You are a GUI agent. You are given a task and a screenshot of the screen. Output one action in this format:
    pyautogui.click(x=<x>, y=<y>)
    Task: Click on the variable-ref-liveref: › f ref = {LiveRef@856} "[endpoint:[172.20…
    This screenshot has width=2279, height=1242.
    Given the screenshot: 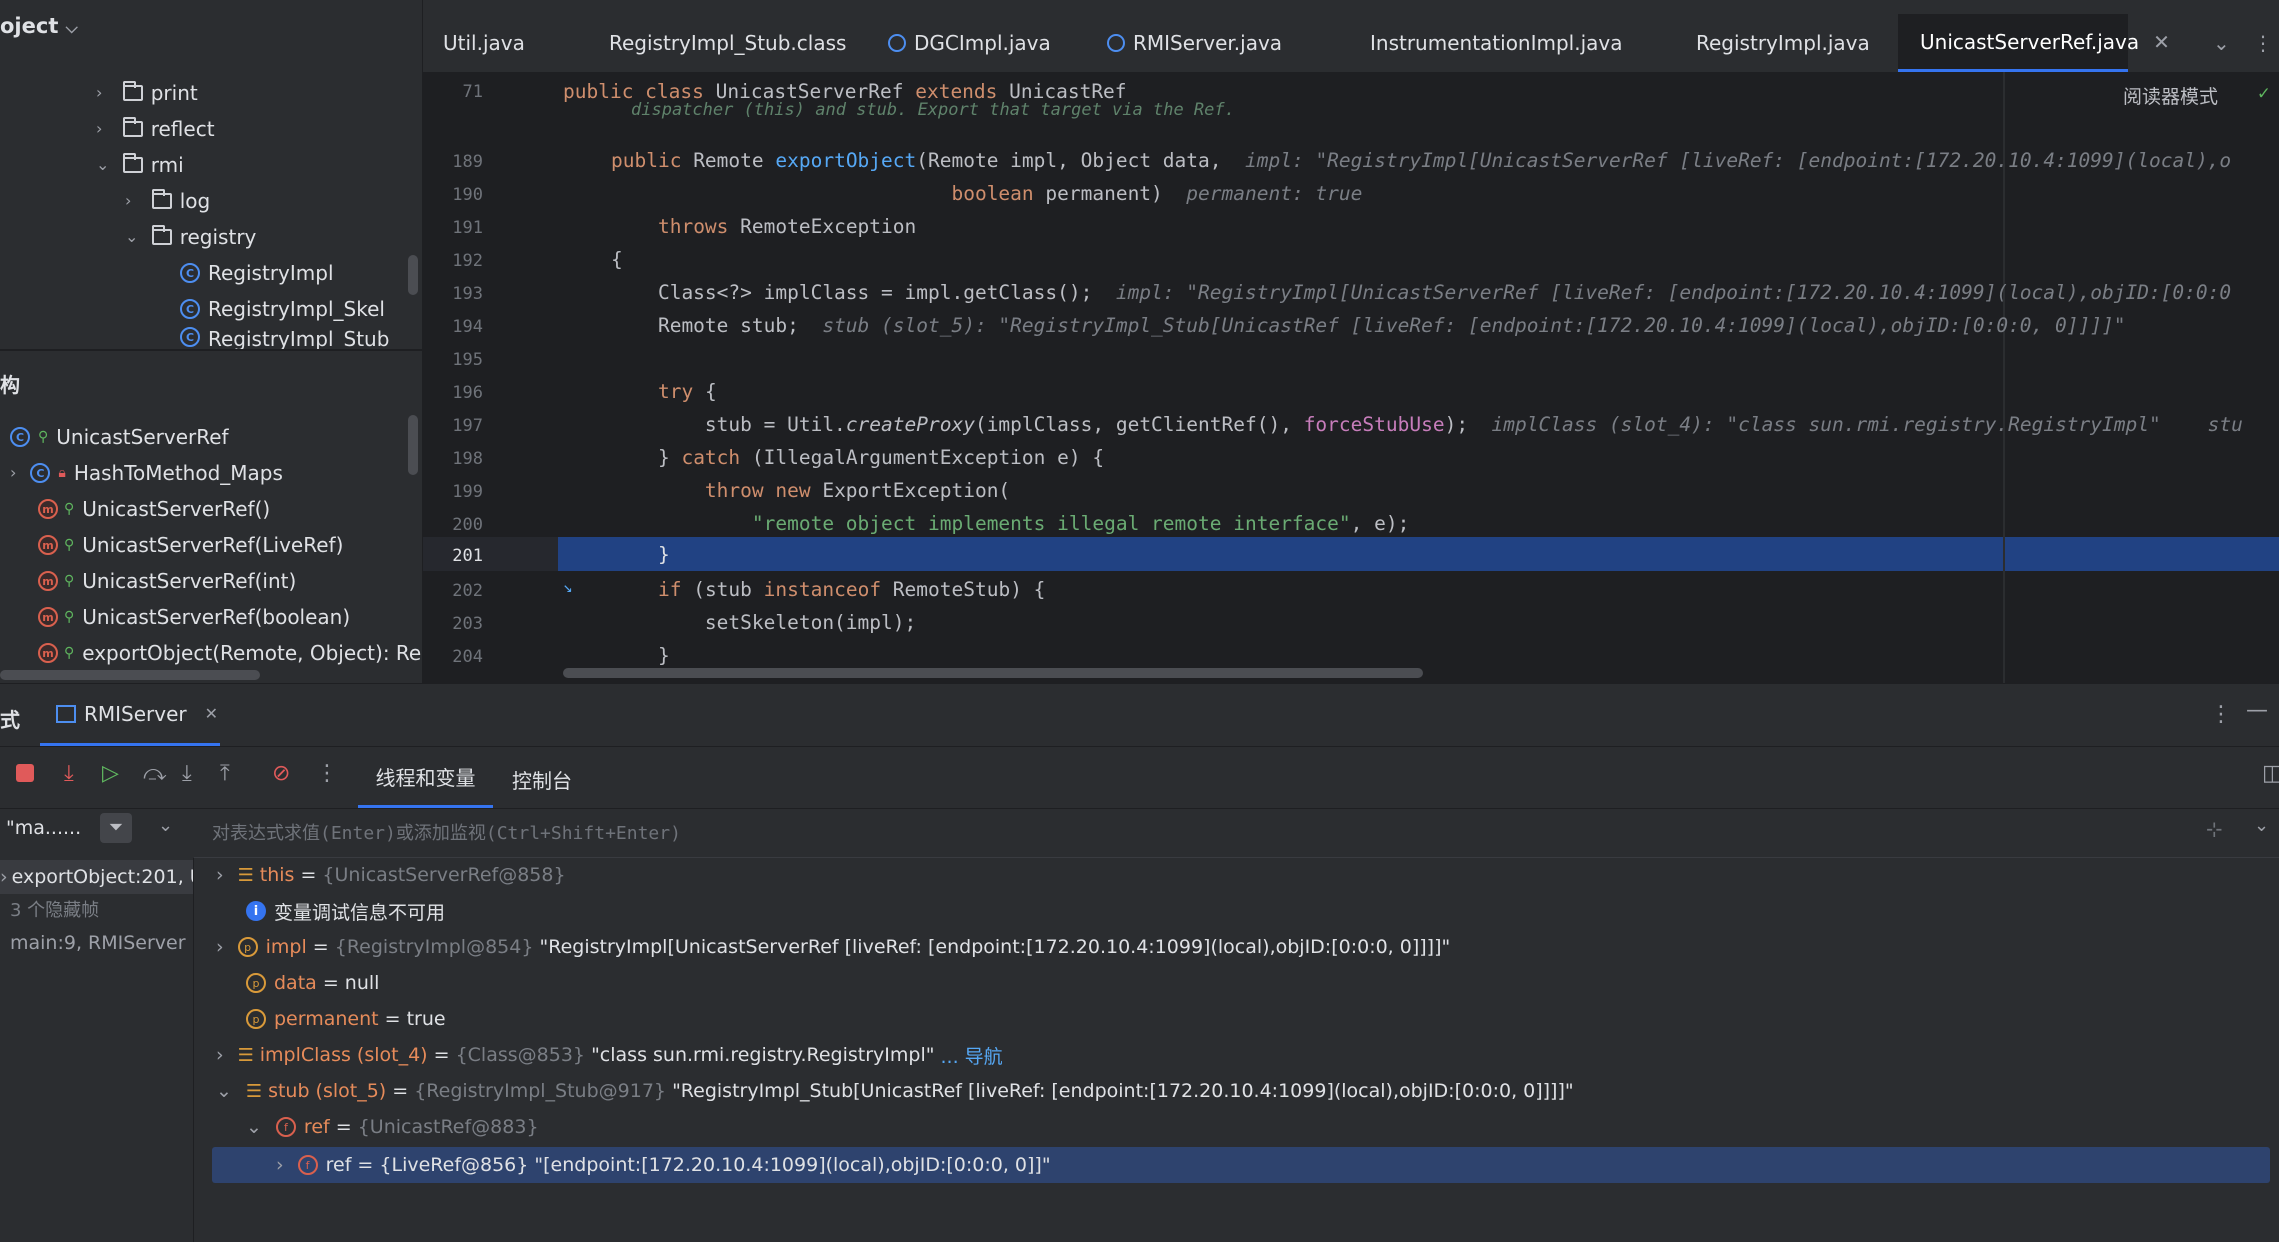 What is the action you would take?
    pyautogui.click(x=663, y=1165)
    